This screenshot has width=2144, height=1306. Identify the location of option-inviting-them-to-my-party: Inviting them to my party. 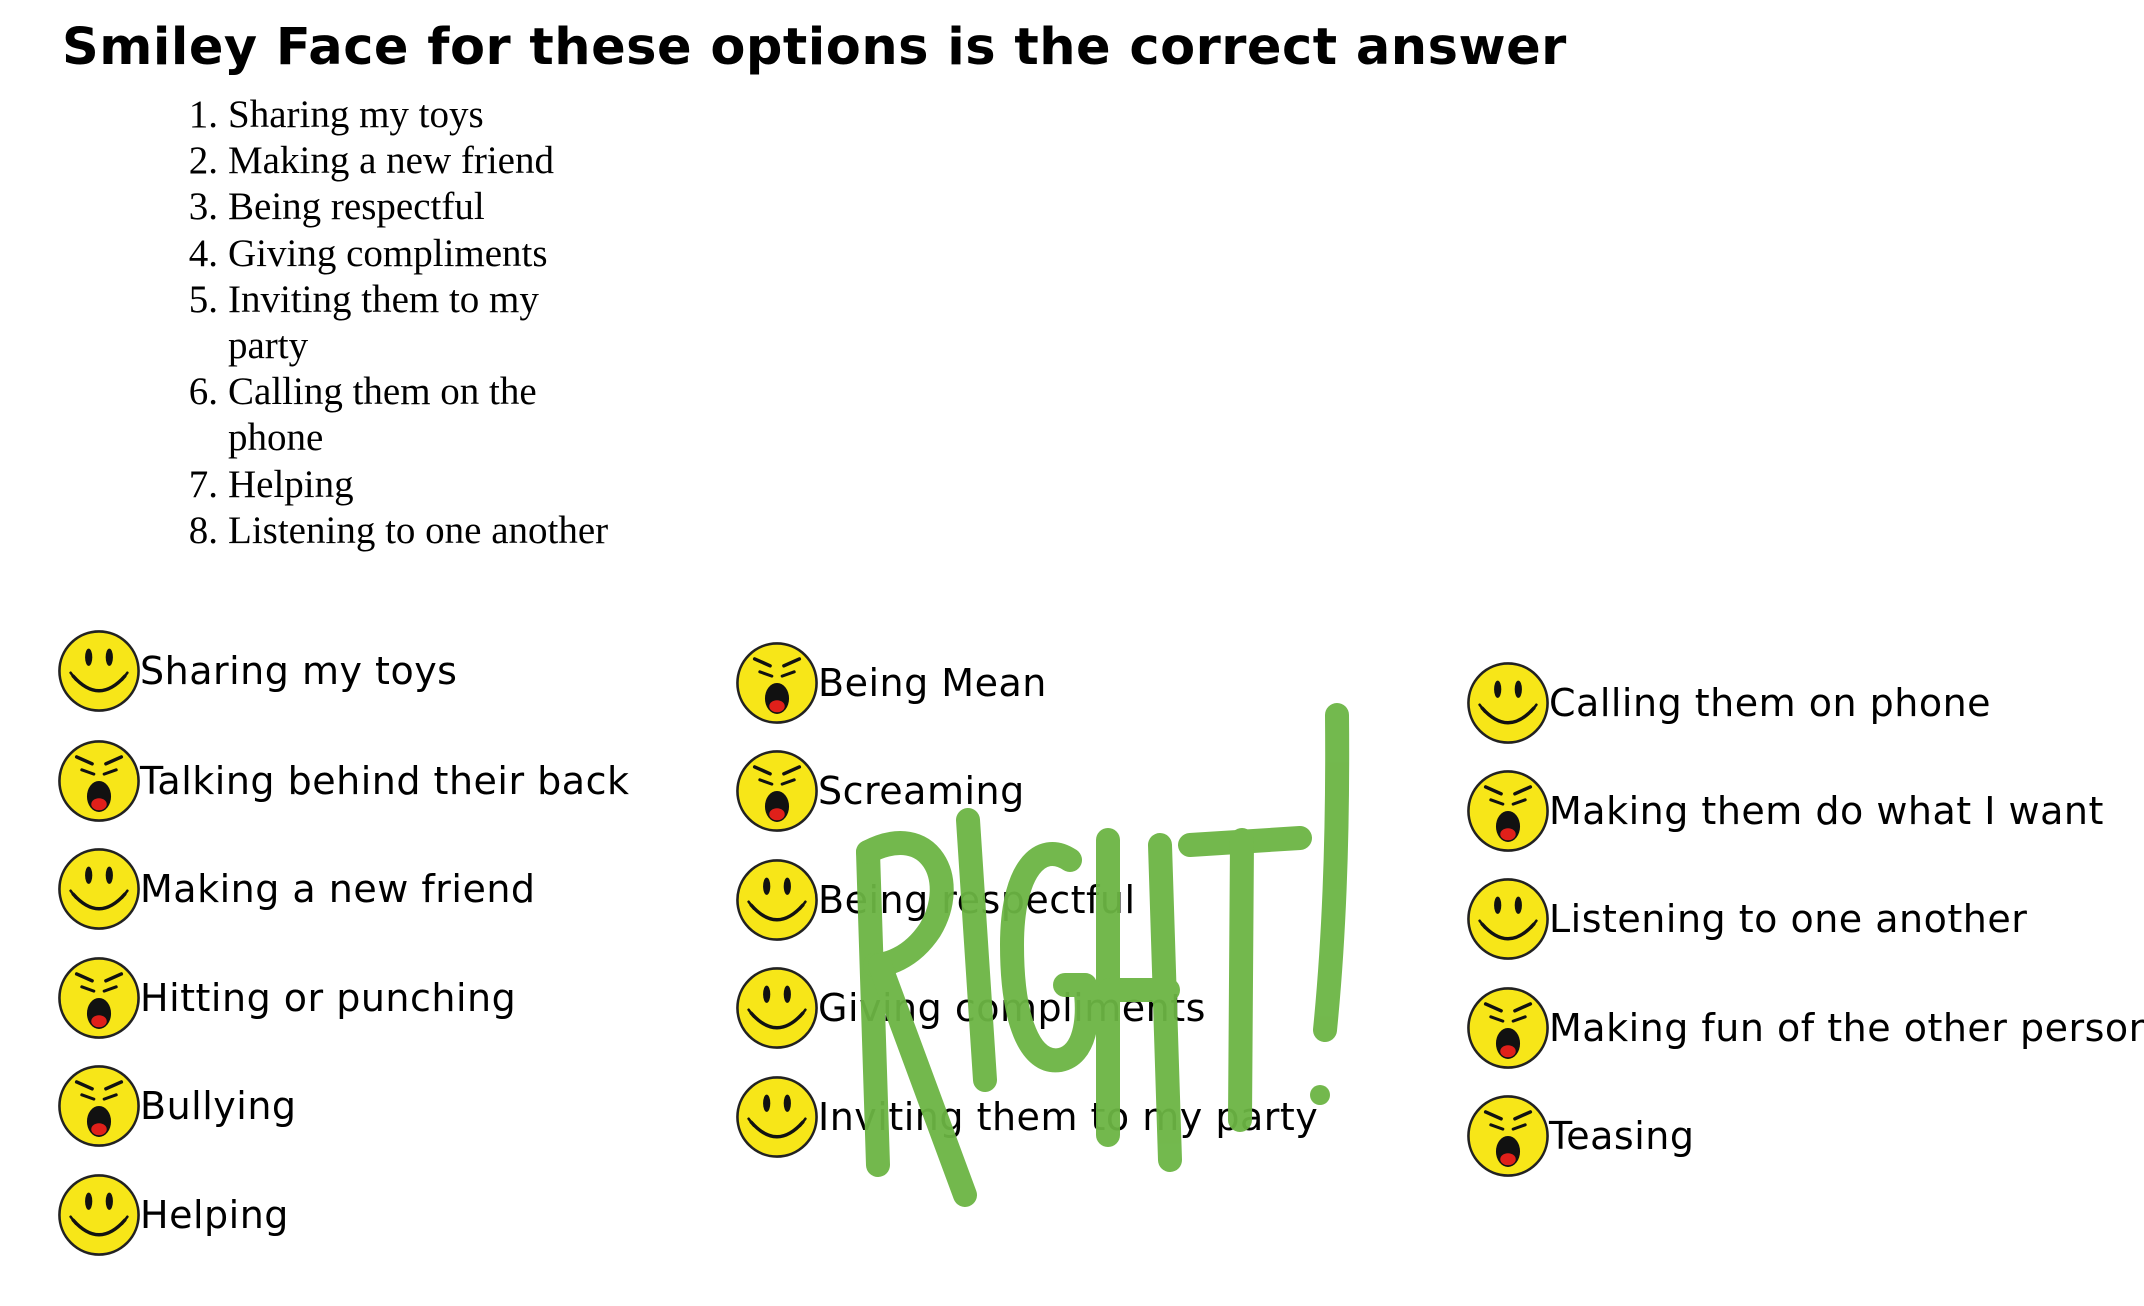
(1026, 1117).